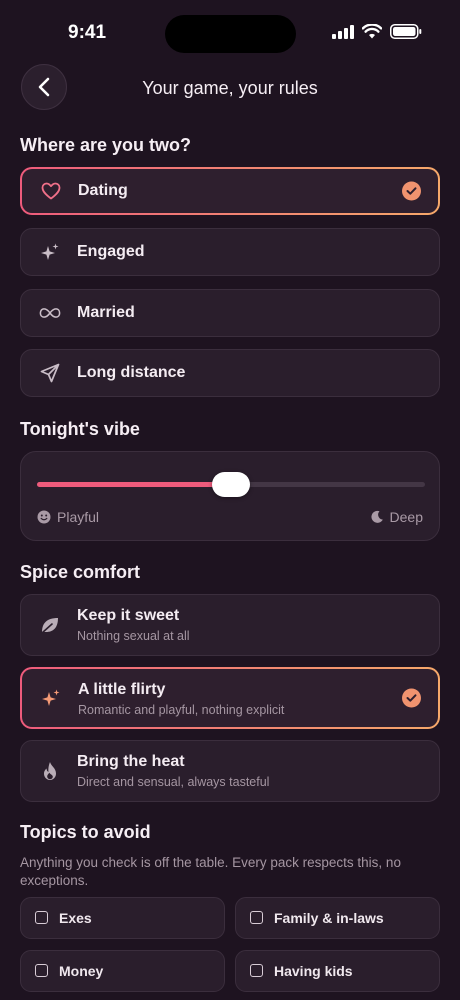 The width and height of the screenshot is (460, 1000). I want to click on option-label: Long distance, so click(131, 372).